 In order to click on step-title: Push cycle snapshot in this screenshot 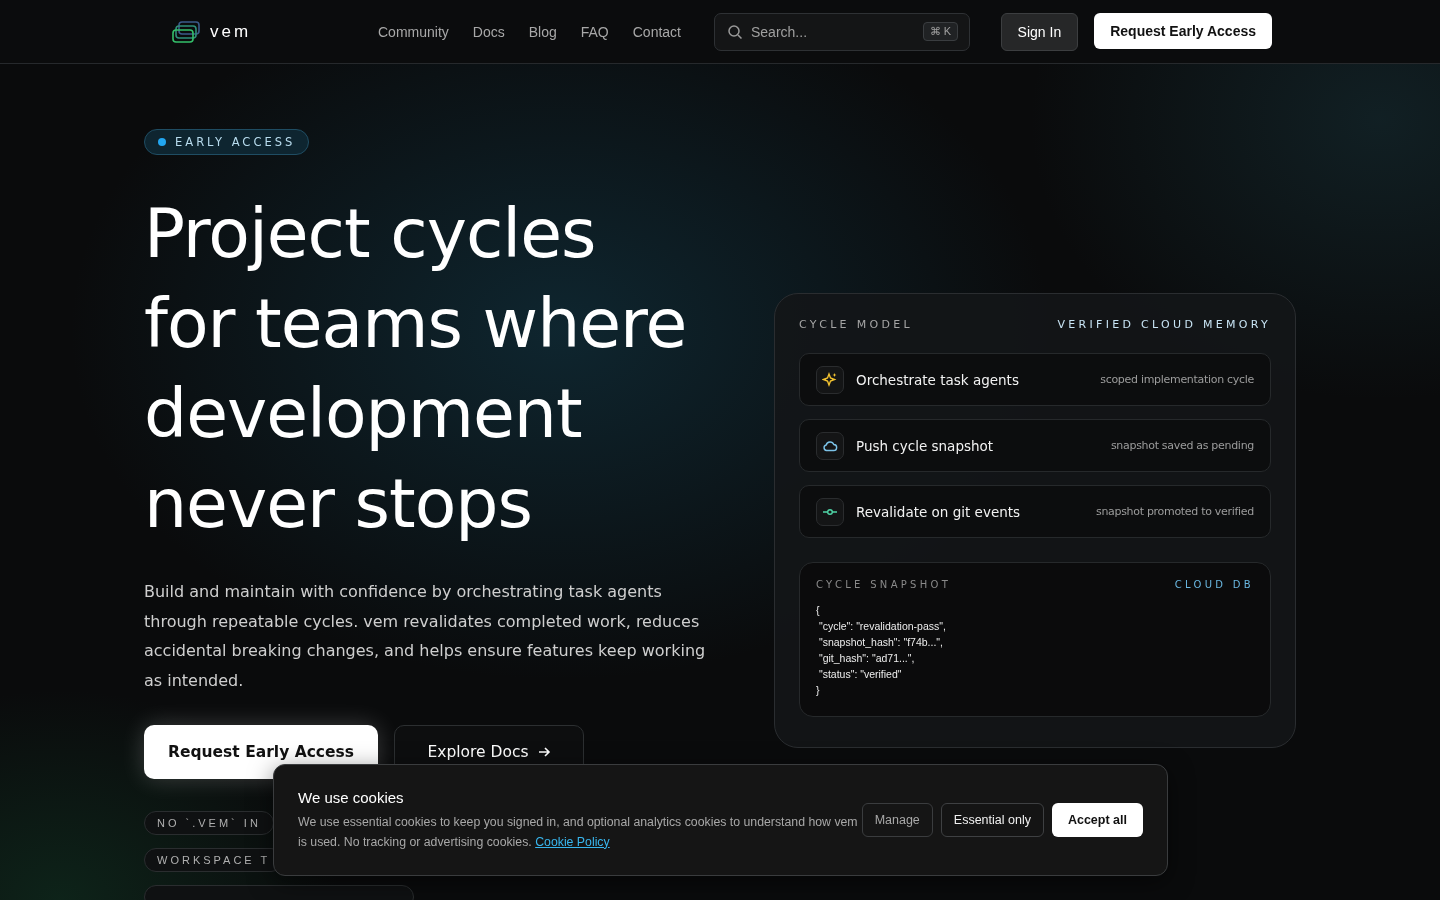, I will do `click(925, 445)`.